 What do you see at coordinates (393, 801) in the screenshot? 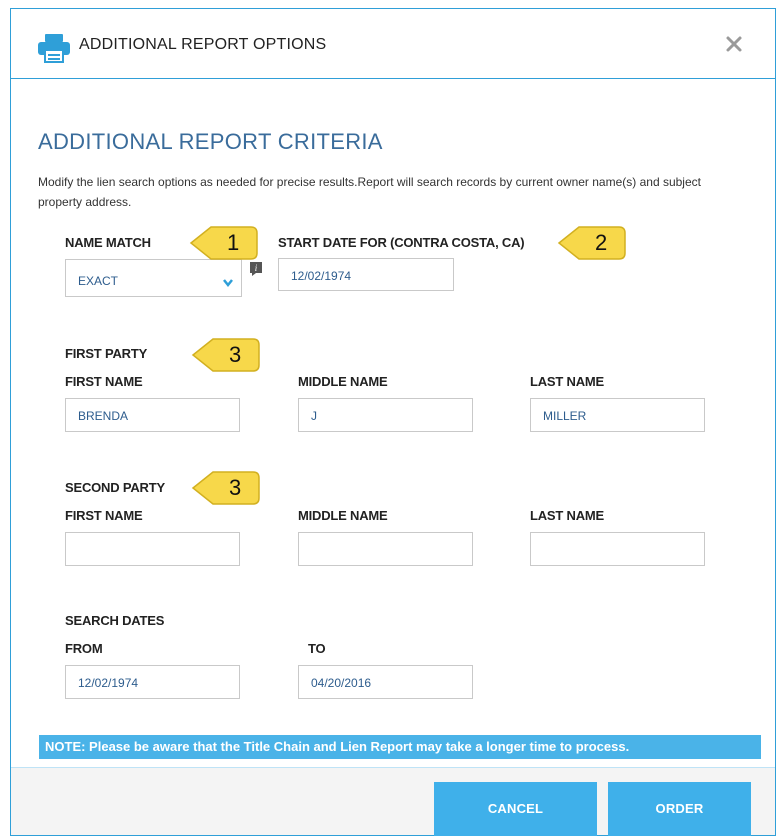
I see `dialog-footer: CANCEL ORDER` at bounding box center [393, 801].